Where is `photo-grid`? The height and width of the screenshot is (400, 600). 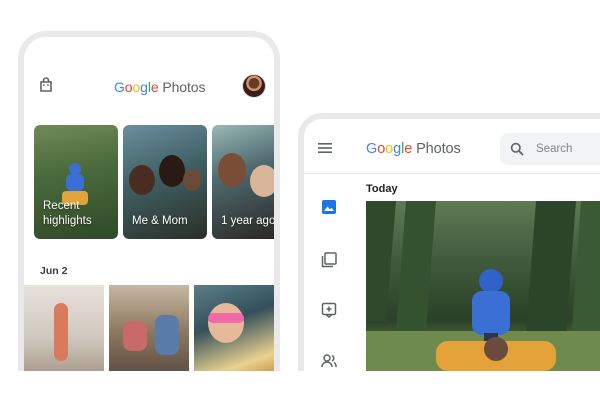 photo-grid is located at coordinates (149, 328).